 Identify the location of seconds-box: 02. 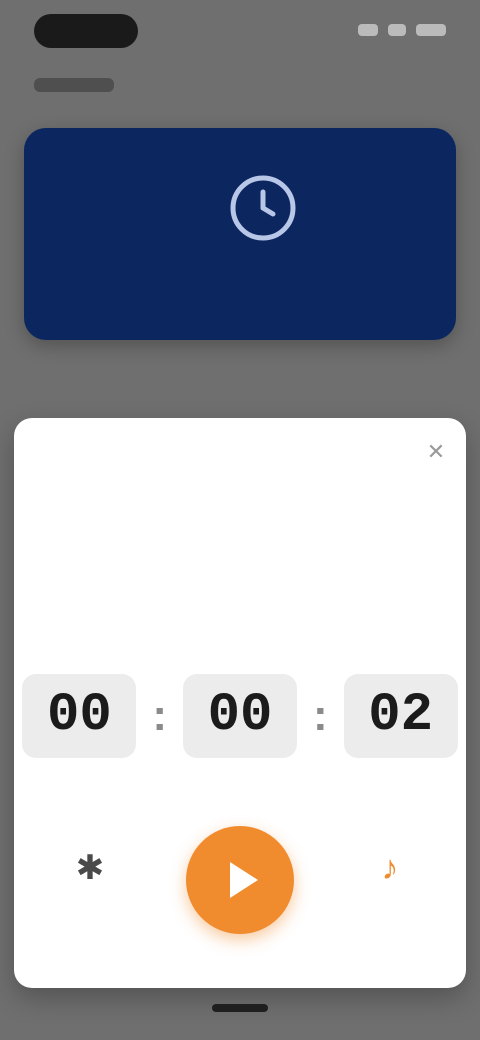
(400, 716).